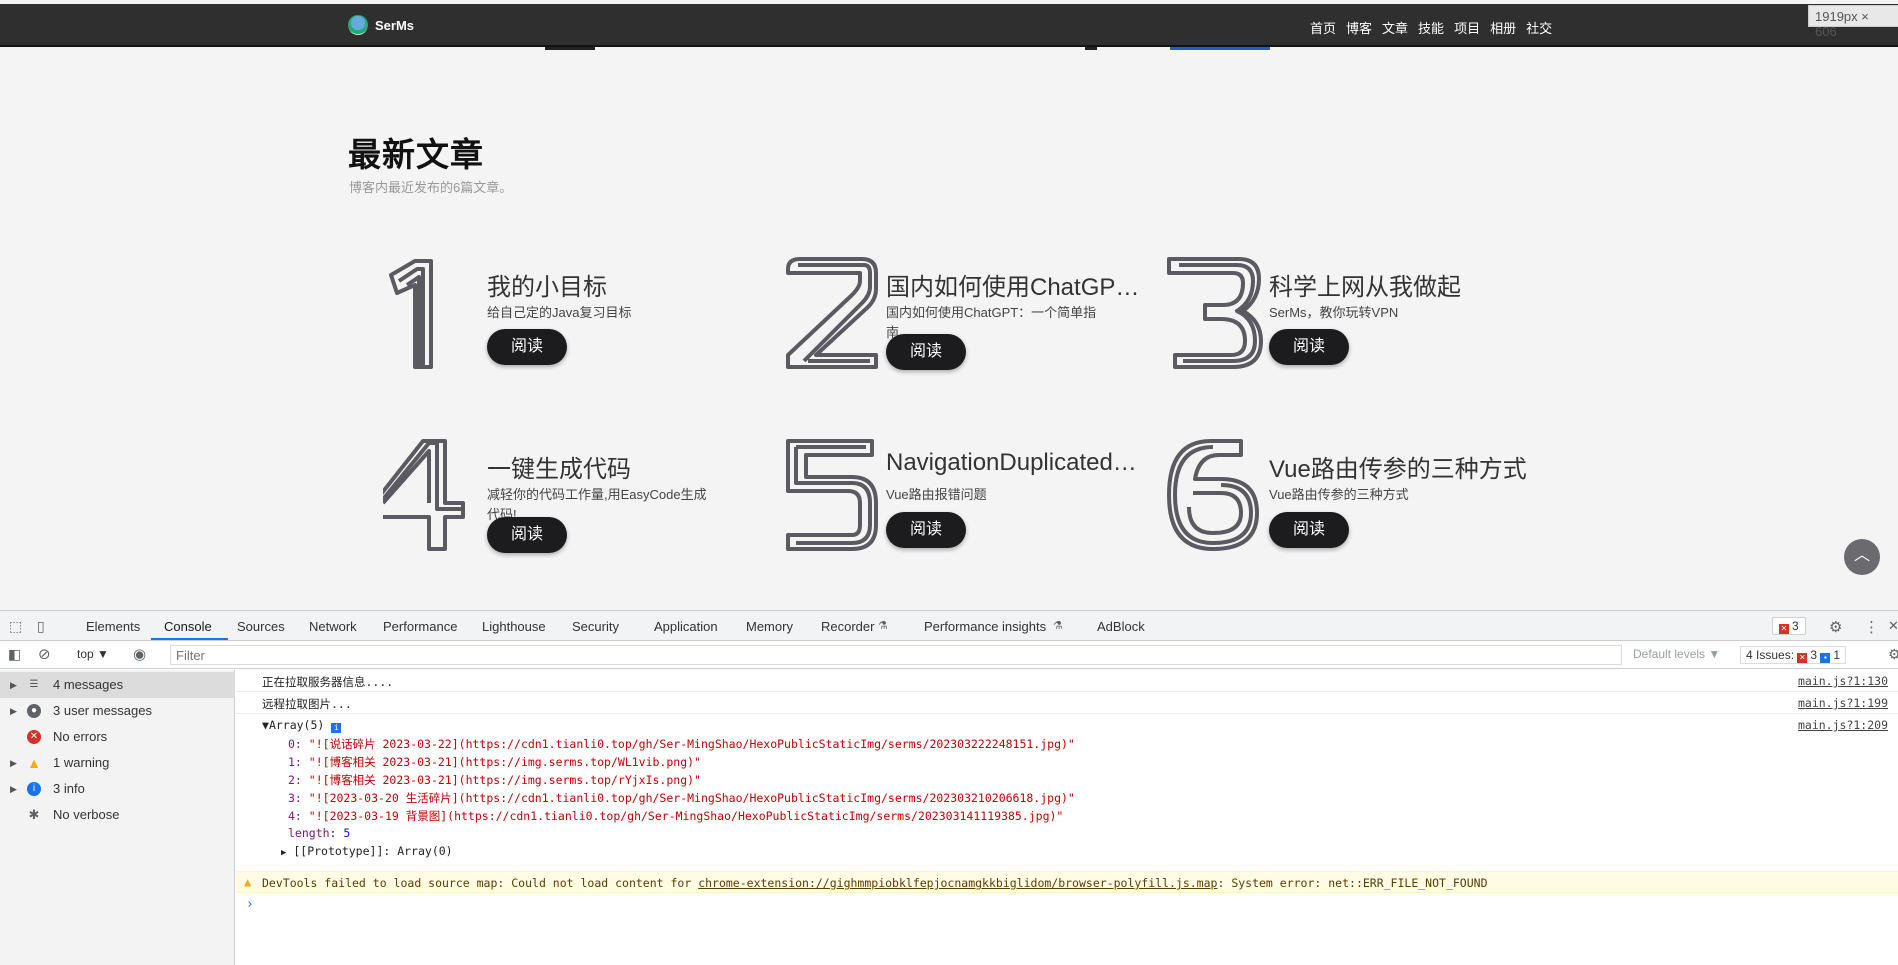 The image size is (1898, 965). What do you see at coordinates (1825, 658) in the screenshot?
I see `message-icon: ▪` at bounding box center [1825, 658].